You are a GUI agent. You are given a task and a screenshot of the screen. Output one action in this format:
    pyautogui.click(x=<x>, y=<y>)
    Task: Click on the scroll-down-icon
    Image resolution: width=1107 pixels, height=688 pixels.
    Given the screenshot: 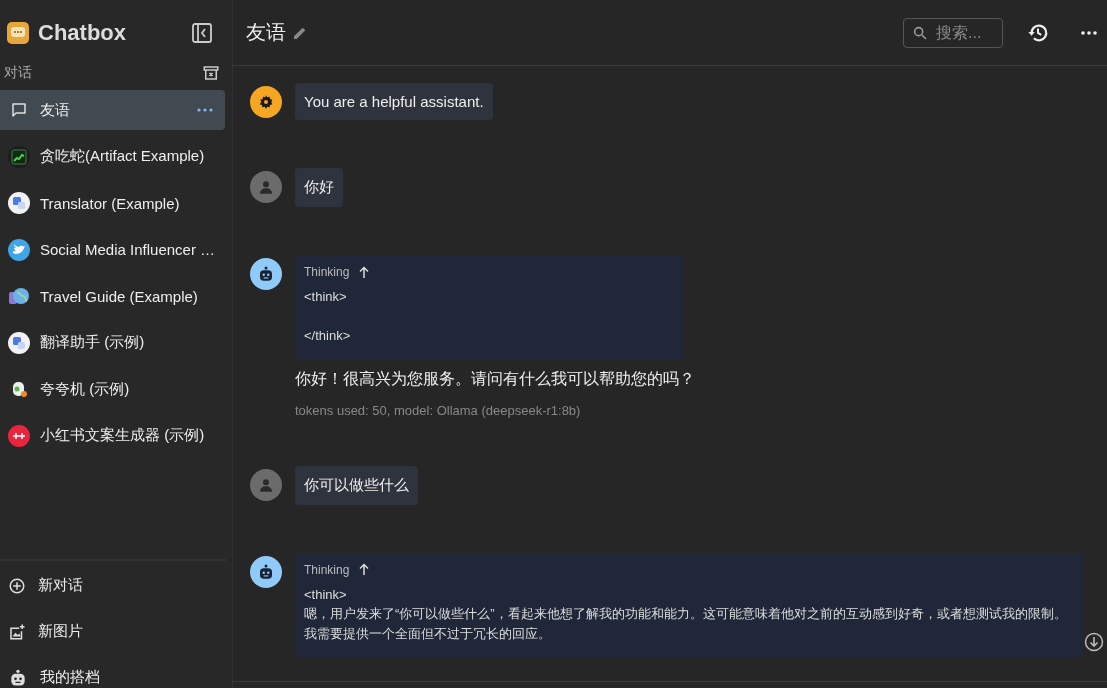 What is the action you would take?
    pyautogui.click(x=1094, y=642)
    